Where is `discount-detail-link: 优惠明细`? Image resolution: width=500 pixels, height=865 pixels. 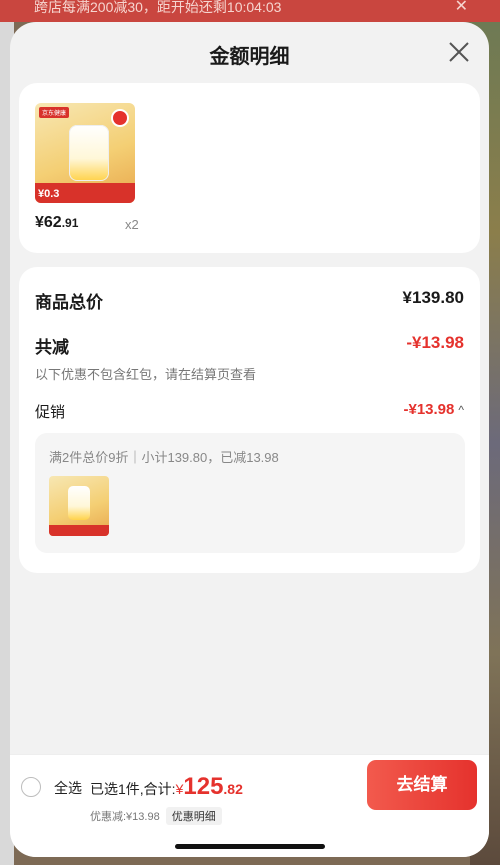
discount-detail-link: 优惠明细 is located at coordinates (193, 816).